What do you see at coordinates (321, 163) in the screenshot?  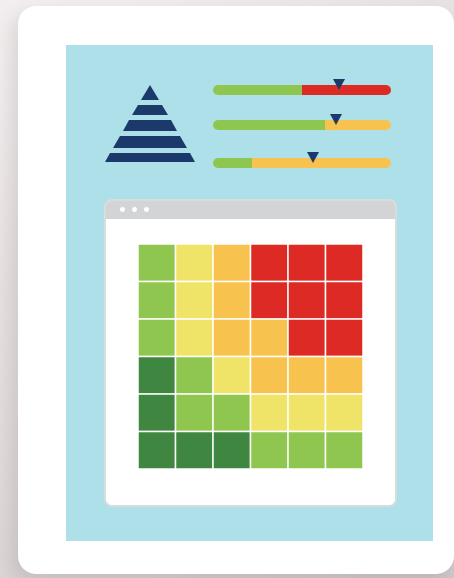 I see `gauge-segment-orange` at bounding box center [321, 163].